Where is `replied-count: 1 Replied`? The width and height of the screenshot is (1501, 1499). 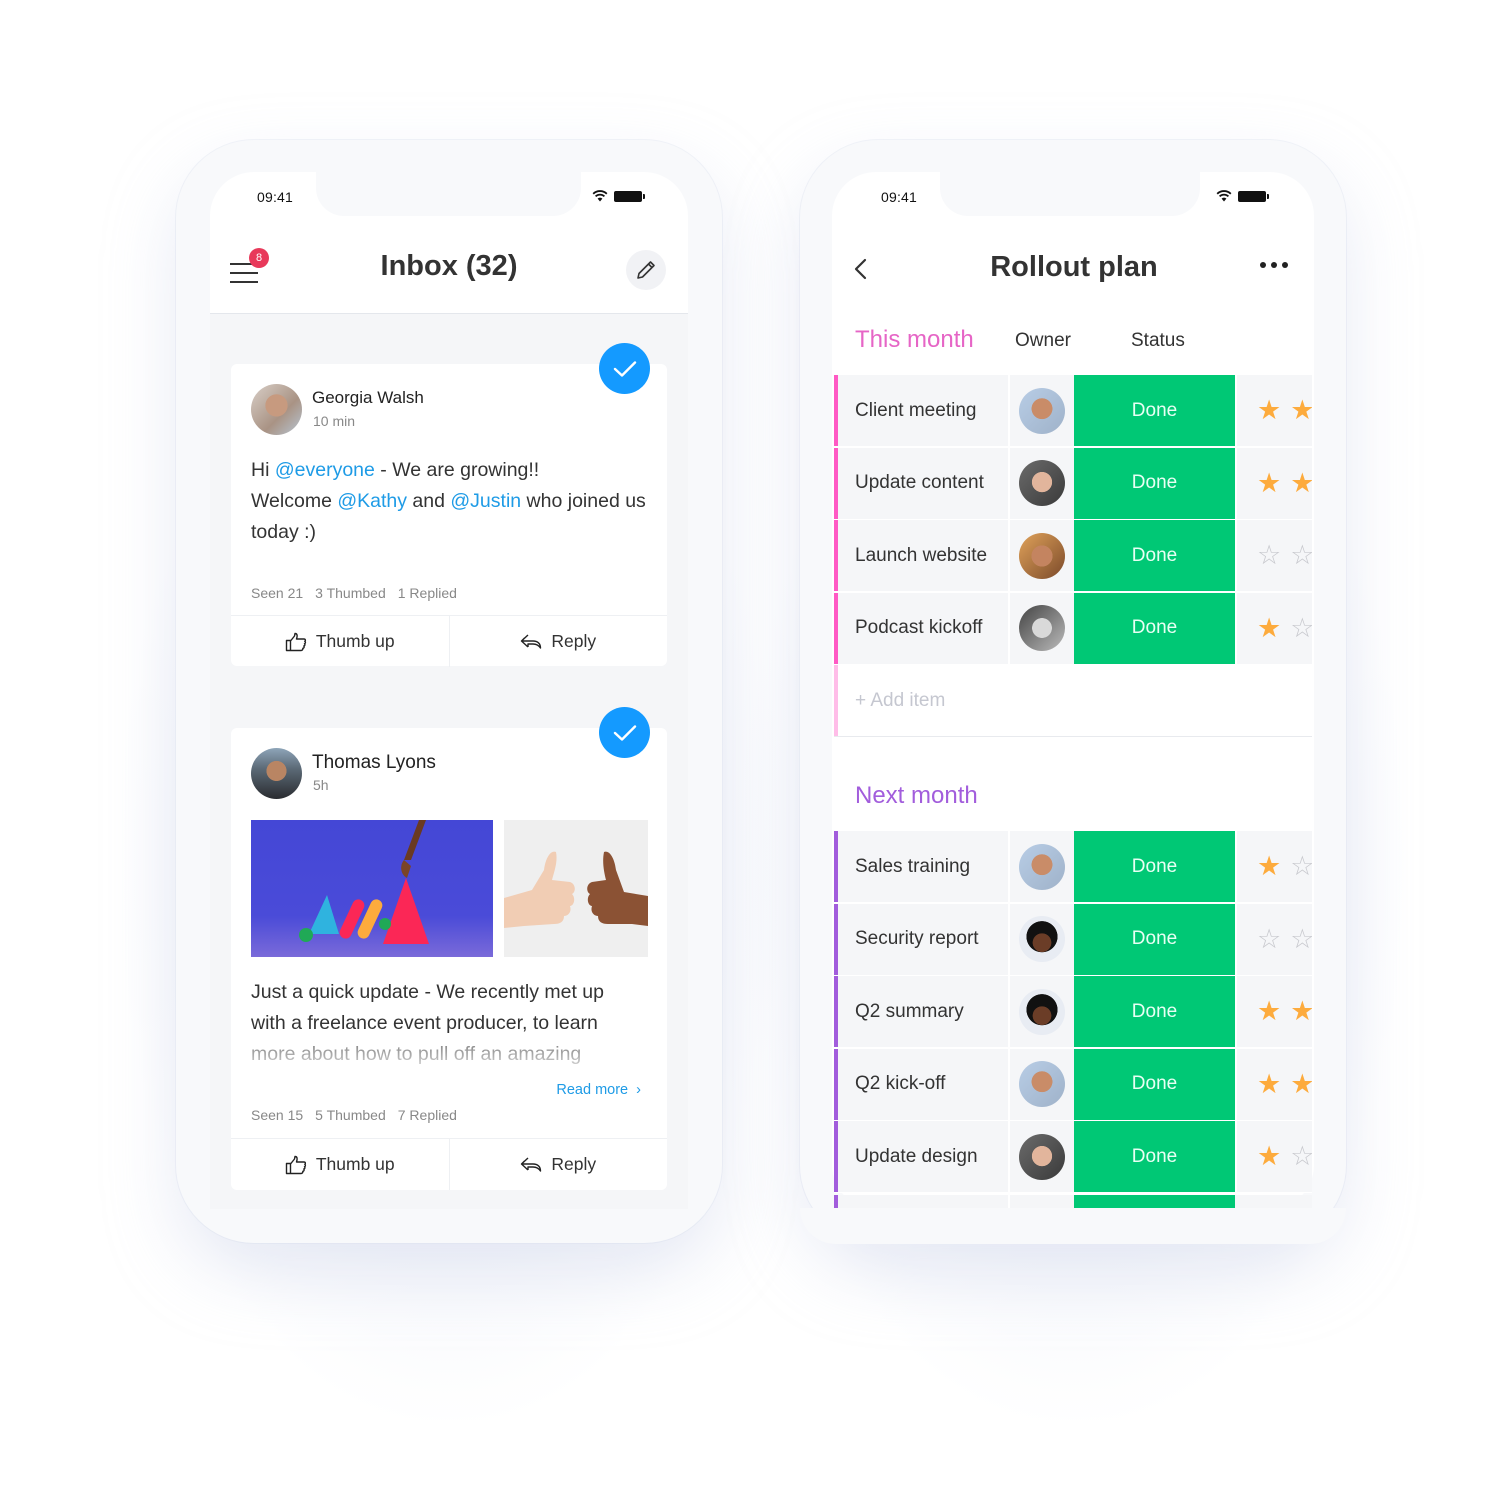
replied-count: 1 Replied is located at coordinates (427, 593).